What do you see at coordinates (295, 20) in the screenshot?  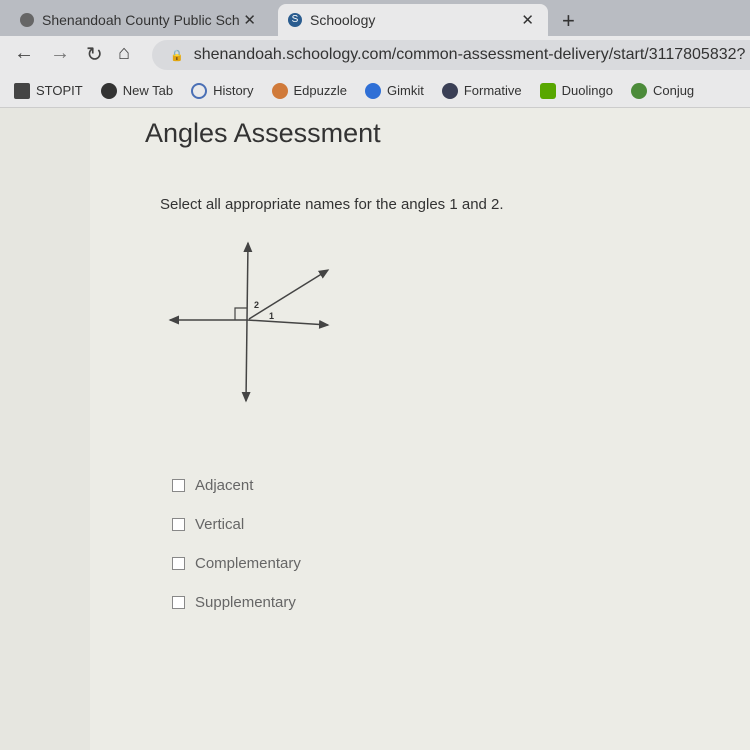 I see `schoology-icon: S` at bounding box center [295, 20].